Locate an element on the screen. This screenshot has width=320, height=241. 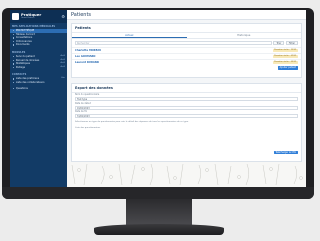
end-date-label: Date de fin is located at coordinates (81, 112).